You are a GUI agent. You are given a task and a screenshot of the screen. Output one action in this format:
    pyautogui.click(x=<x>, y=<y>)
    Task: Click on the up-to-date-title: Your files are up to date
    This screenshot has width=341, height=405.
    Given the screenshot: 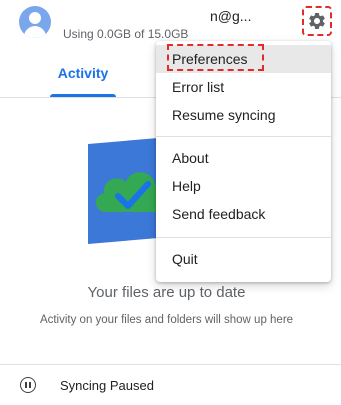 What is the action you would take?
    pyautogui.click(x=166, y=292)
    